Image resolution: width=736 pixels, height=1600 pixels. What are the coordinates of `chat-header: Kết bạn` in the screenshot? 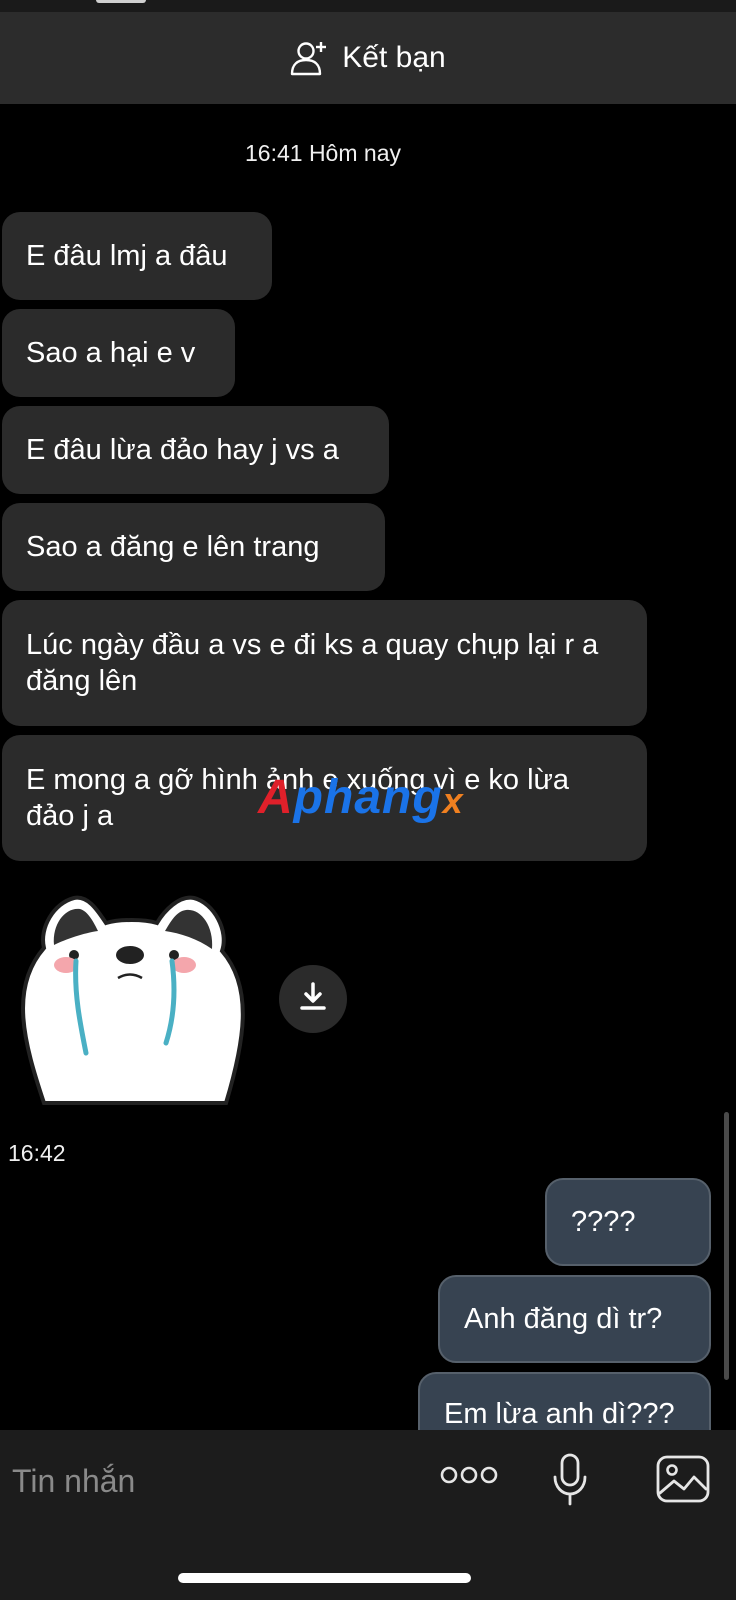 It's located at (368, 58).